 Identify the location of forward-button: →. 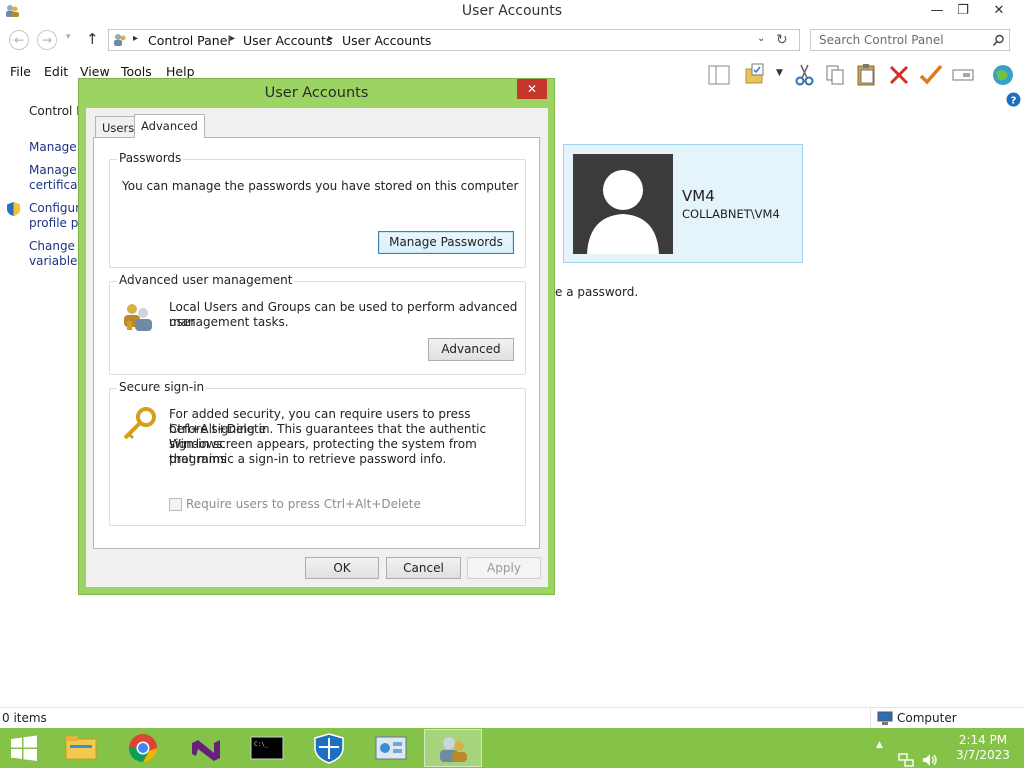
(47, 40).